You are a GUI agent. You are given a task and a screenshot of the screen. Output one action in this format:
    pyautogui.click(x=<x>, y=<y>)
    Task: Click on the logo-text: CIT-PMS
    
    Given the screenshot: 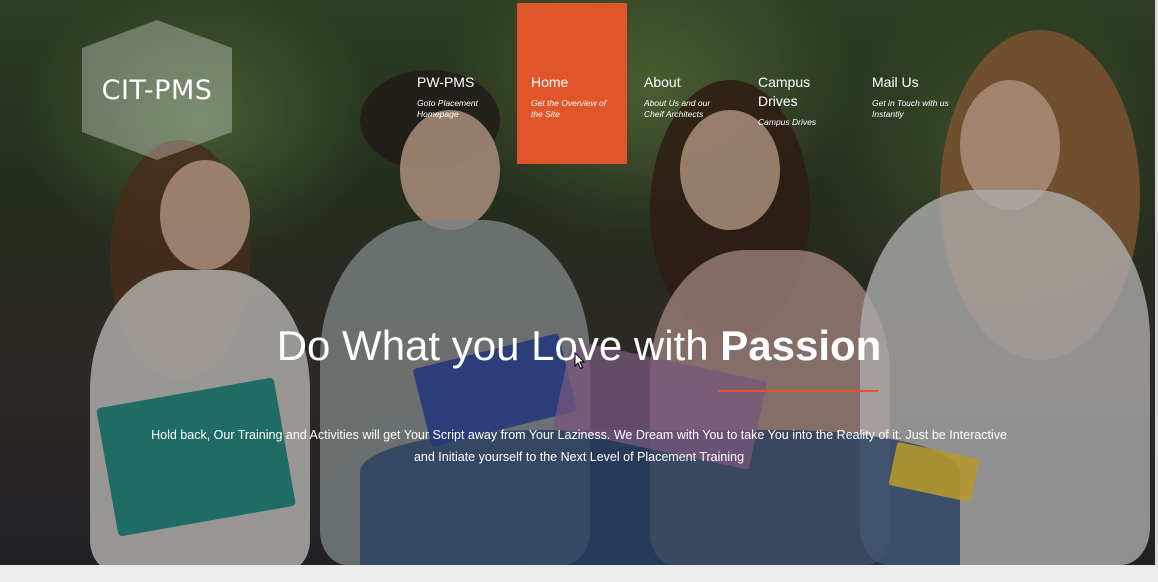 What is the action you would take?
    pyautogui.click(x=157, y=90)
    